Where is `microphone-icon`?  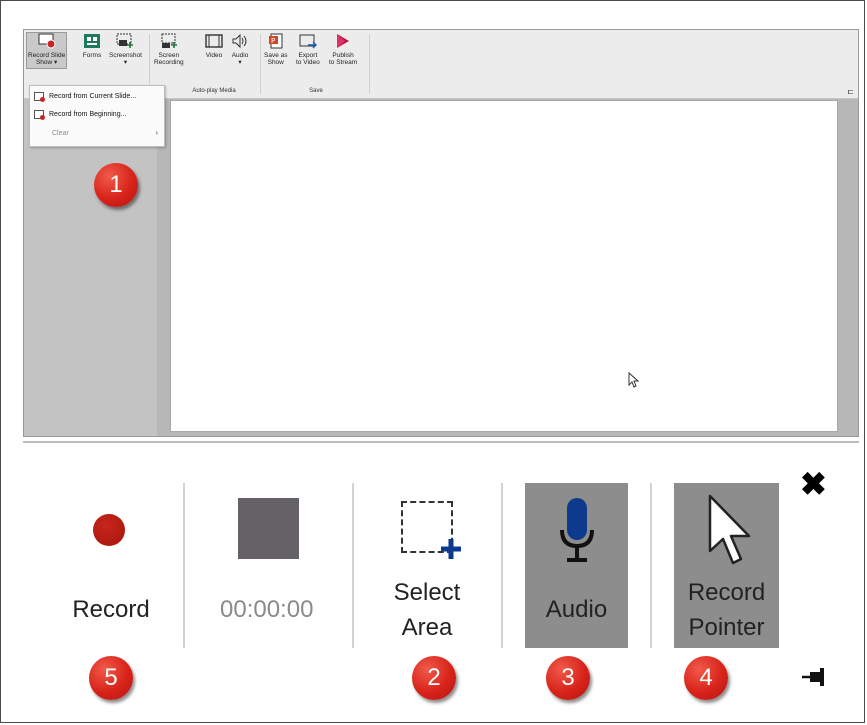
microphone-icon is located at coordinates (577, 530).